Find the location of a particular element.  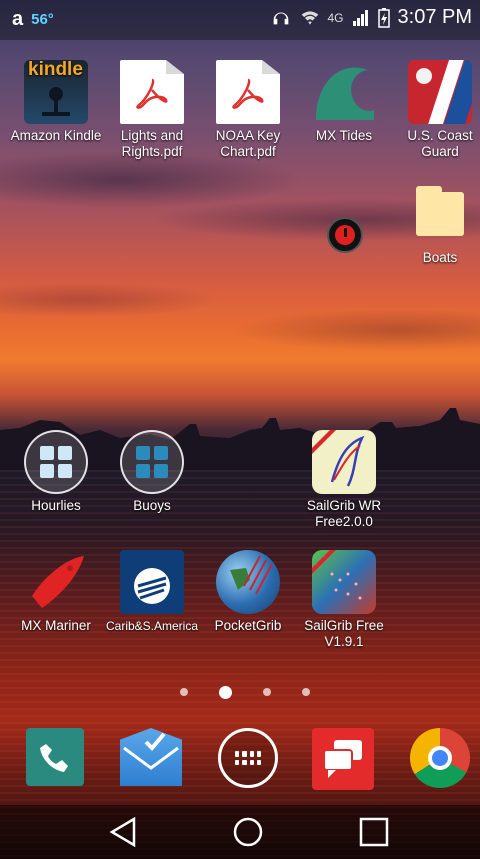

navigation-bar is located at coordinates (240, 832).